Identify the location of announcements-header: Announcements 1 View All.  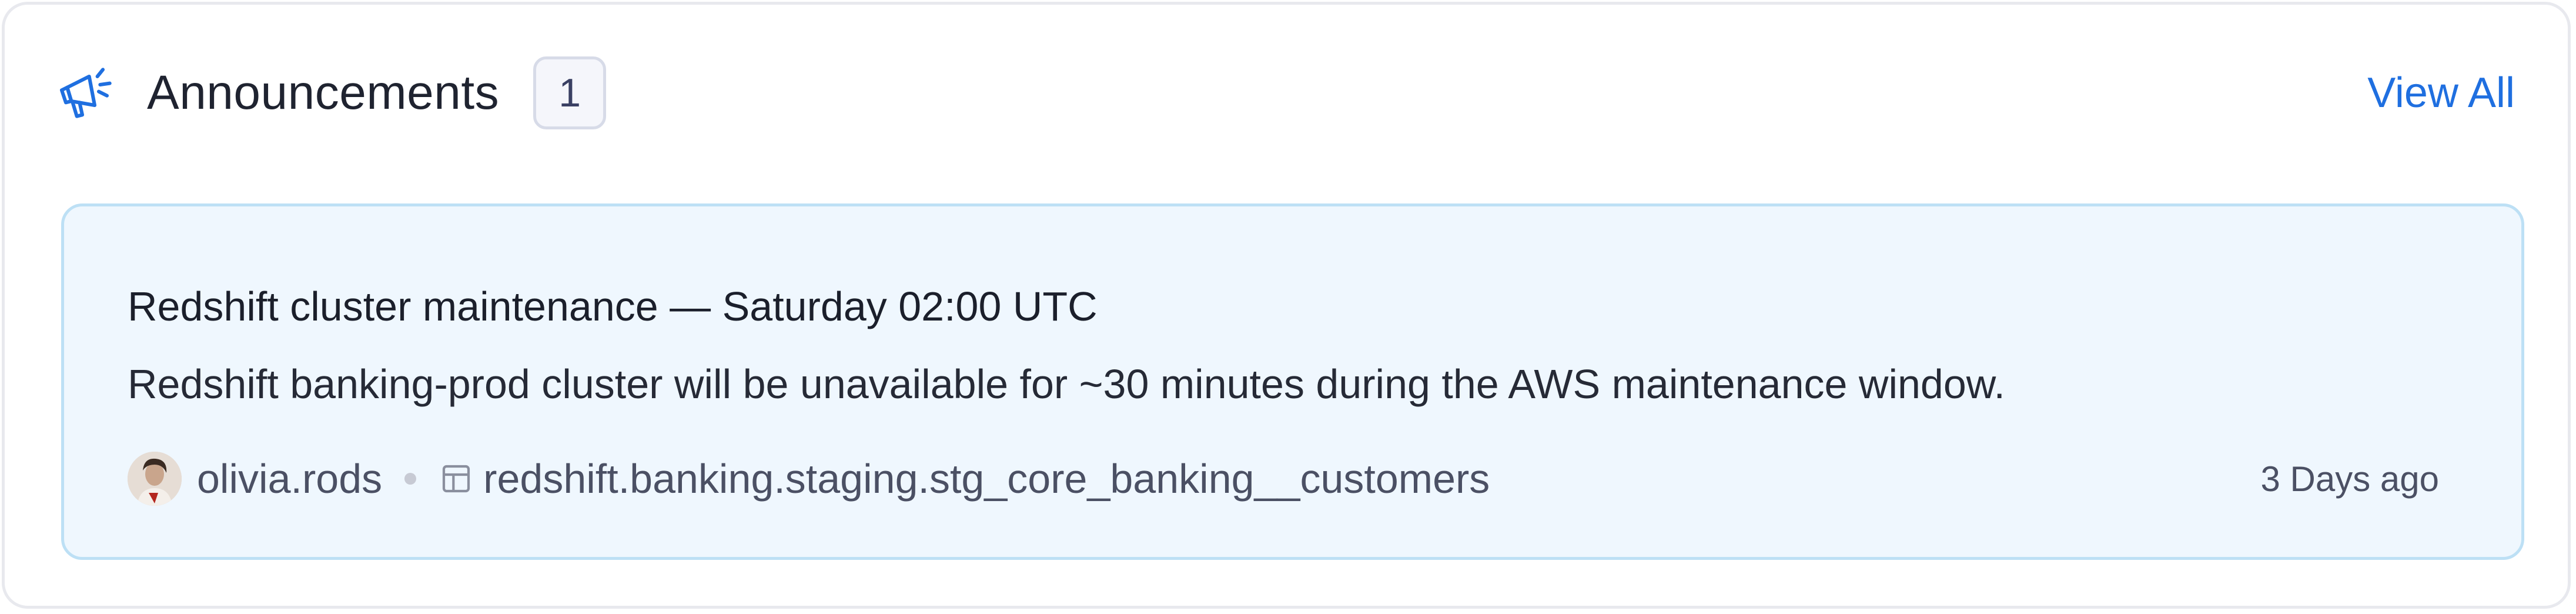
(1286, 93).